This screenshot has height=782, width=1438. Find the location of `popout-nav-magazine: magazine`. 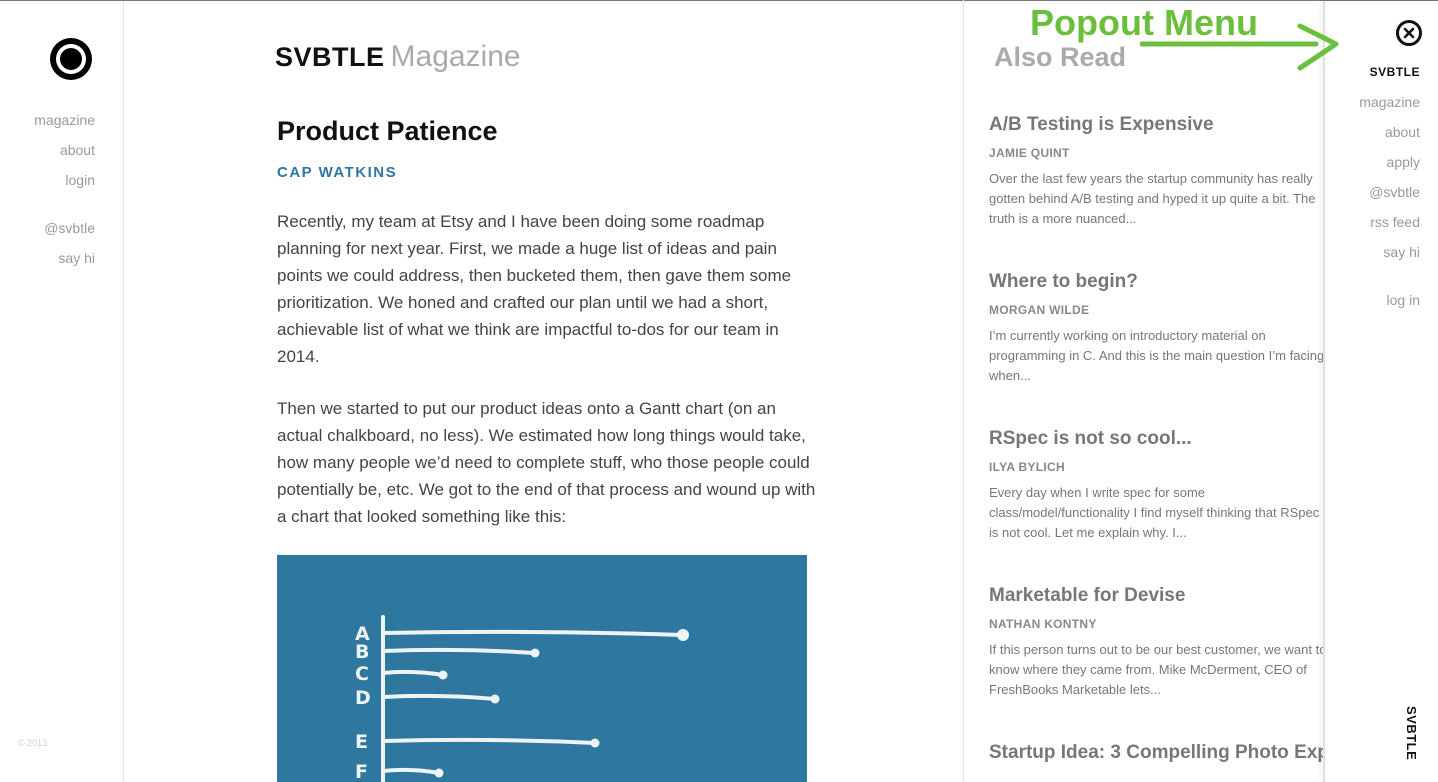

popout-nav-magazine: magazine is located at coordinates (1389, 102).